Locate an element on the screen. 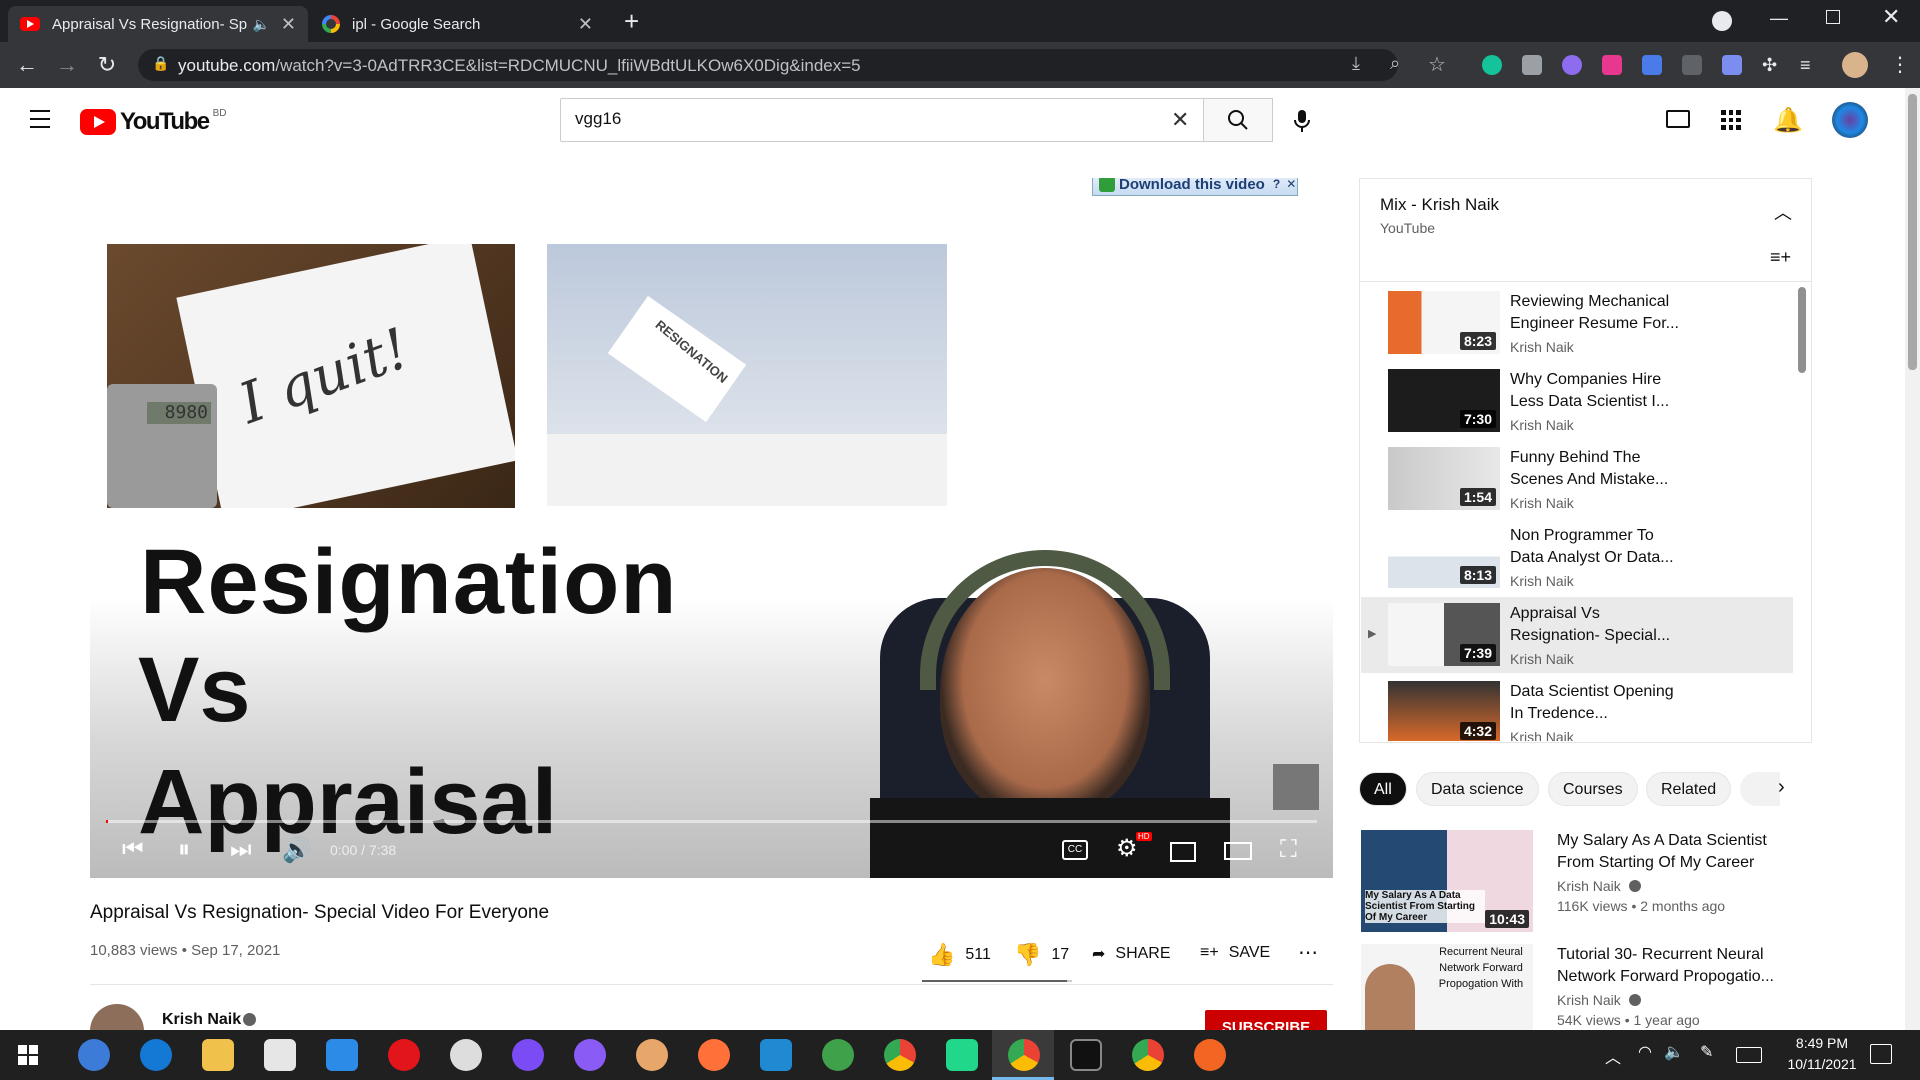 This screenshot has width=1920, height=1080. pycharm-icon is located at coordinates (962, 1055).